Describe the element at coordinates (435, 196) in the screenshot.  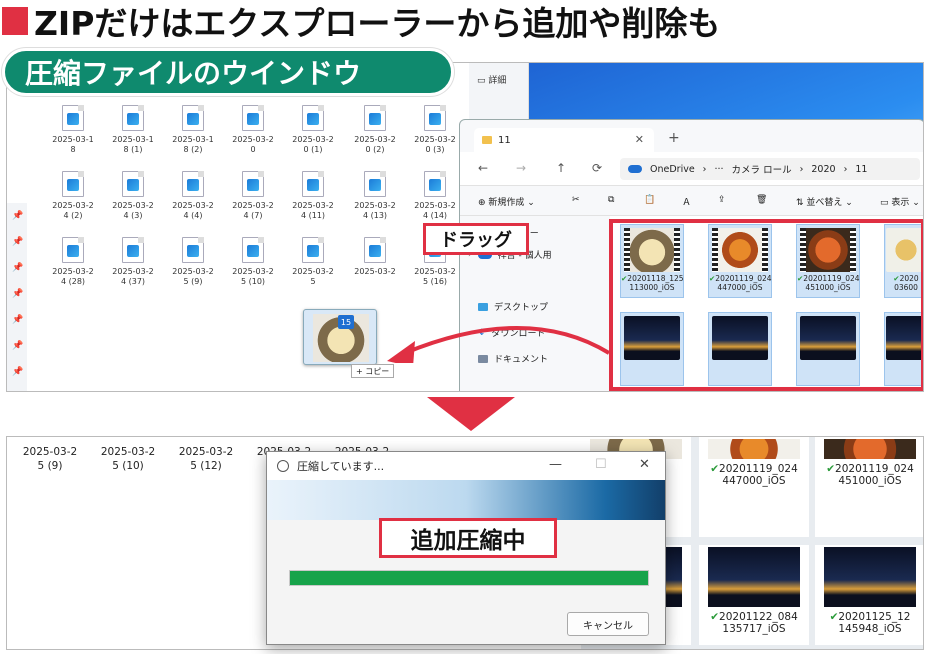
I see `zip-file-item: 2025-03-2 4 (14)` at that location.